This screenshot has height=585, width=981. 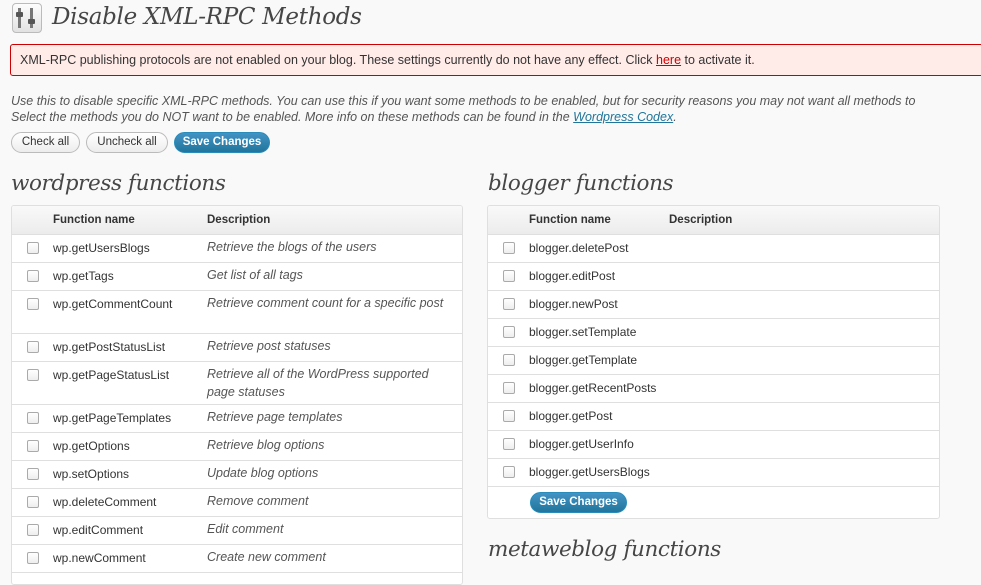 What do you see at coordinates (27, 18) in the screenshot?
I see `tools-icon` at bounding box center [27, 18].